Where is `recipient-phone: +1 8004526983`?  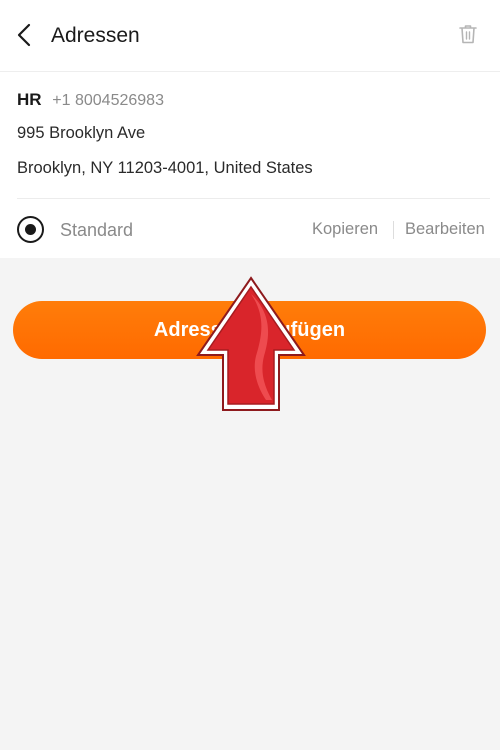 recipient-phone: +1 8004526983 is located at coordinates (108, 100).